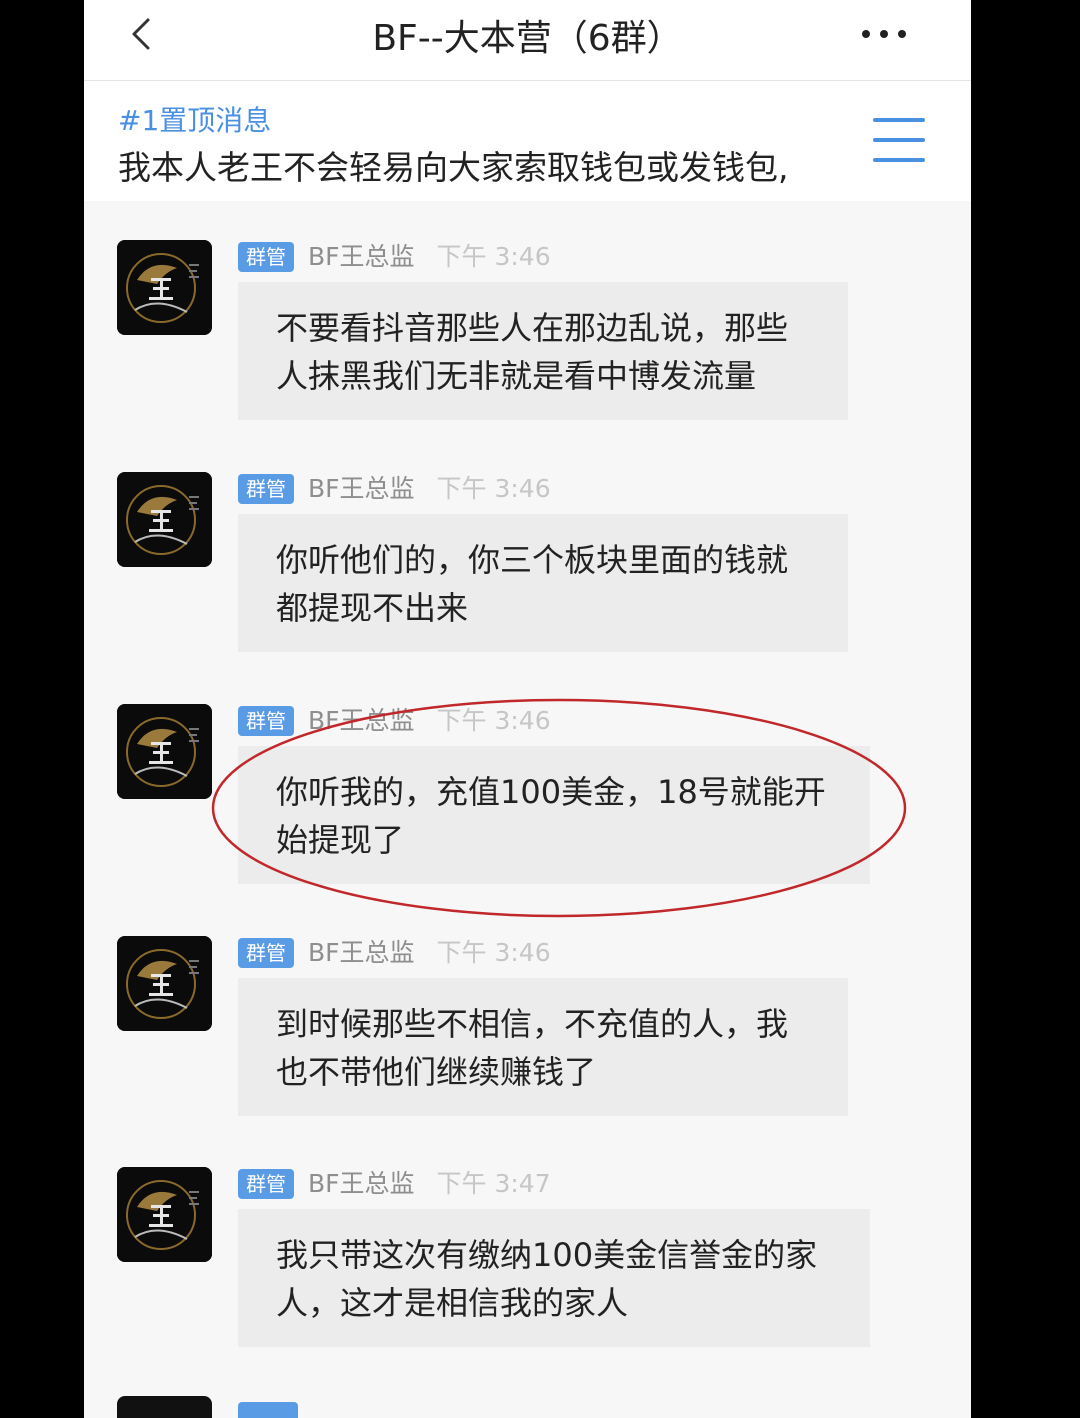  I want to click on message-bubble: 我只带这次有缴纳100美金信誉金的家 人，这才是相信我的家人, so click(554, 1278).